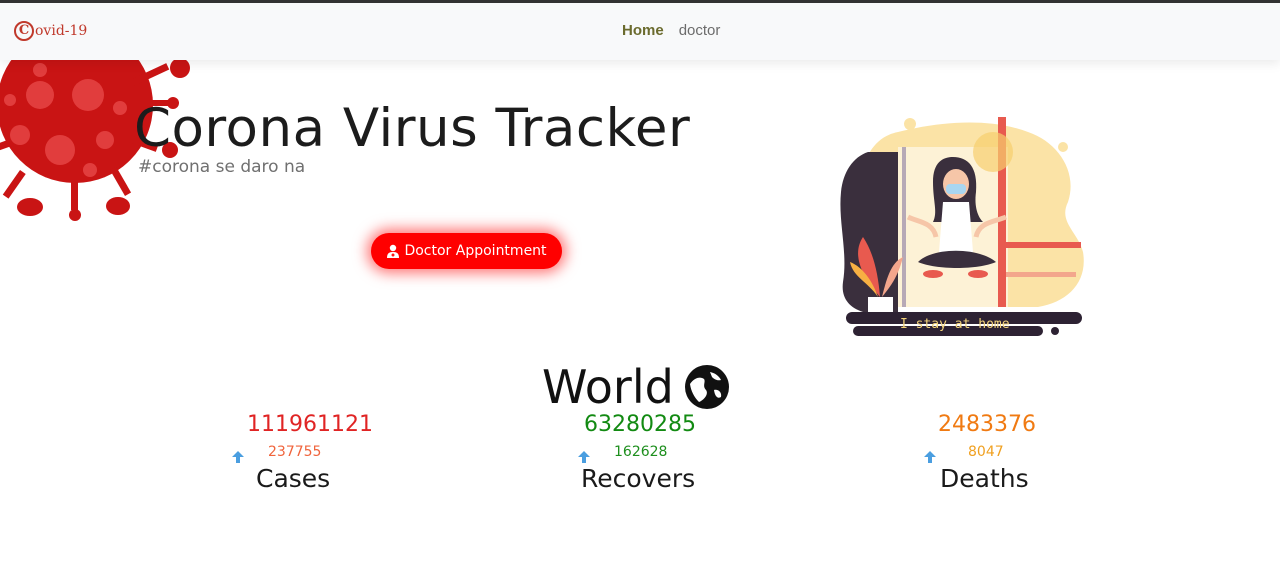  Describe the element at coordinates (955, 324) in the screenshot. I see `illustration-caption: I stay at home` at that location.